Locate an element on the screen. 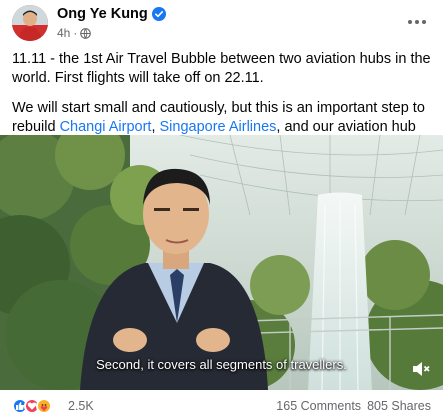  post-footer: 2.5K 165 Comments 805 Shares is located at coordinates (221, 404).